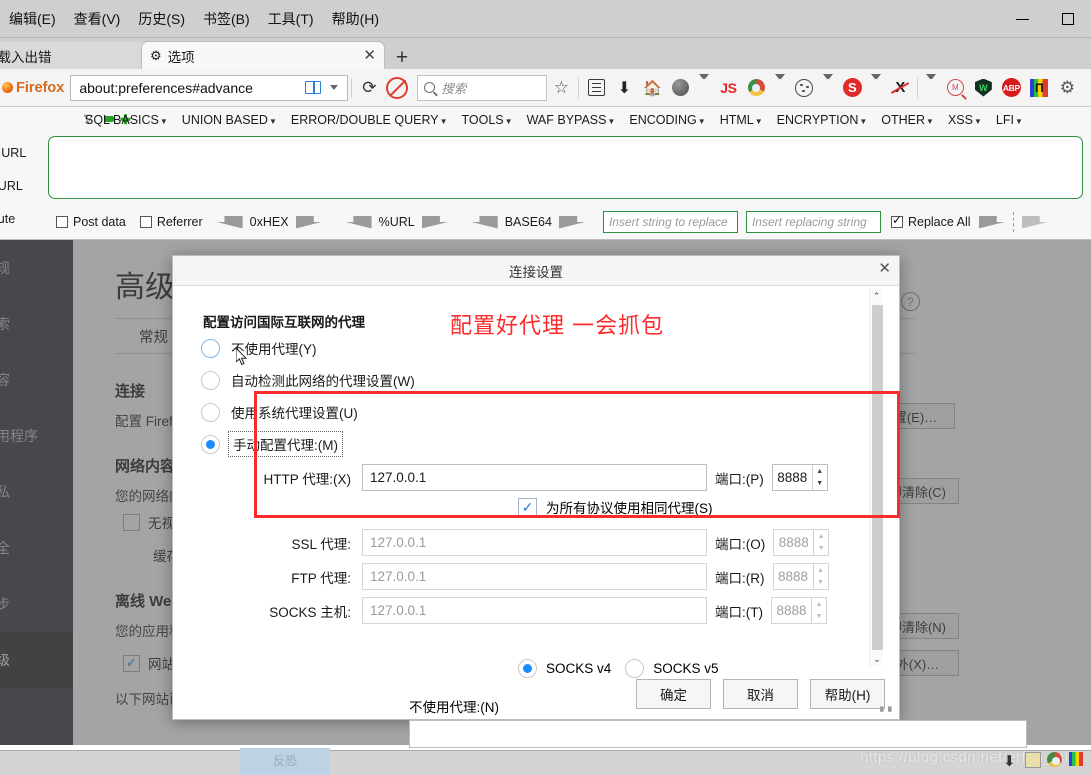 Image resolution: width=1091 pixels, height=775 pixels. What do you see at coordinates (596, 88) in the screenshot?
I see `reader-list-icon` at bounding box center [596, 88].